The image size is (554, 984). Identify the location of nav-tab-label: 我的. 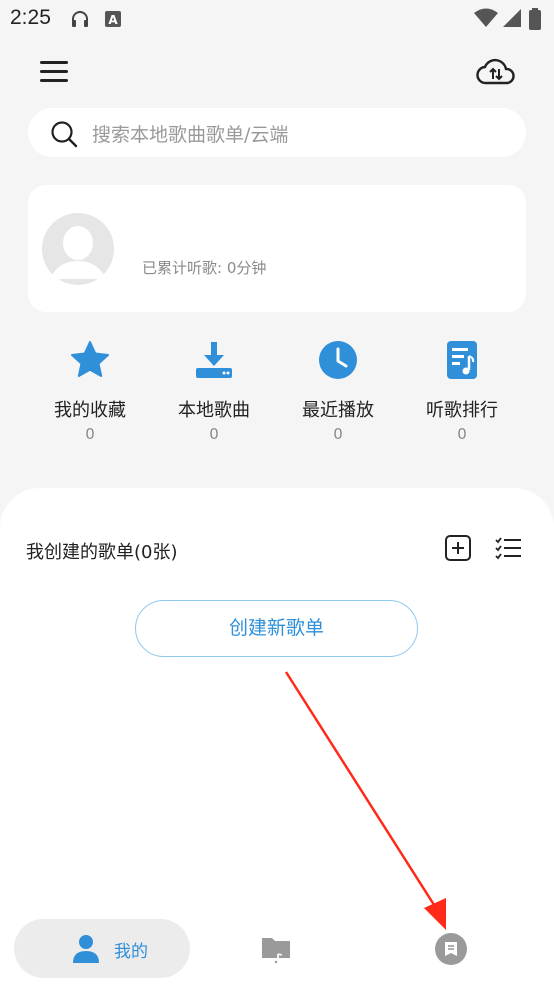
(131, 952).